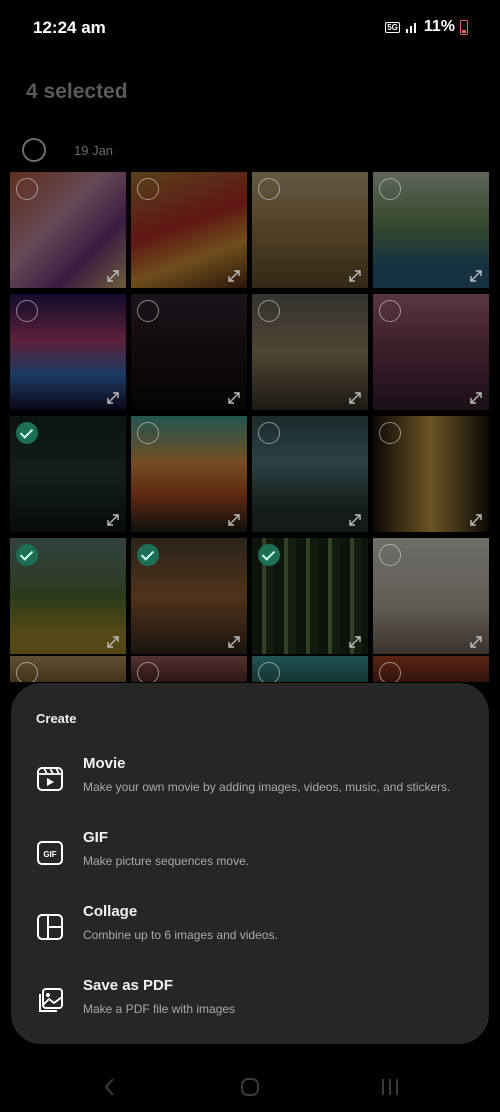 The image size is (500, 1112). I want to click on thumbnail-grid-partial-row, so click(250, 669).